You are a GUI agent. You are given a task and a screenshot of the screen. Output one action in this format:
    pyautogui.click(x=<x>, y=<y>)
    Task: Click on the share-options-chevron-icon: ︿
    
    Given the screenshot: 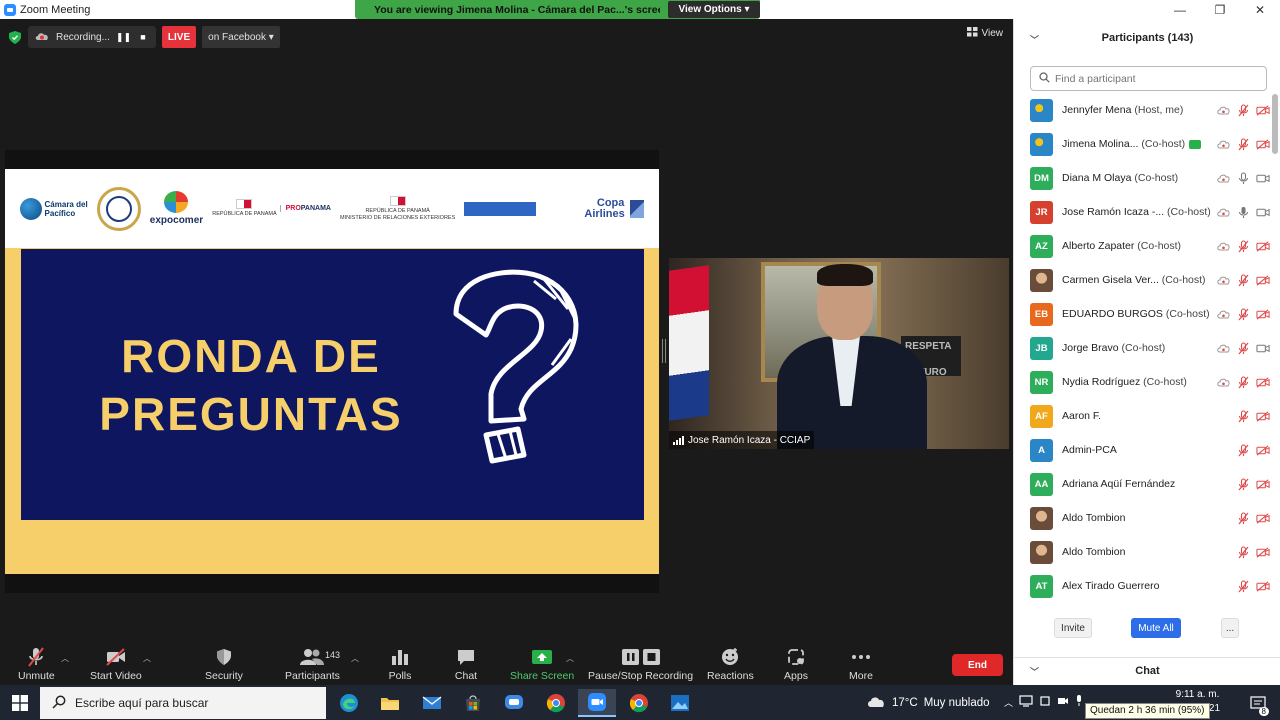 What is the action you would take?
    pyautogui.click(x=570, y=658)
    